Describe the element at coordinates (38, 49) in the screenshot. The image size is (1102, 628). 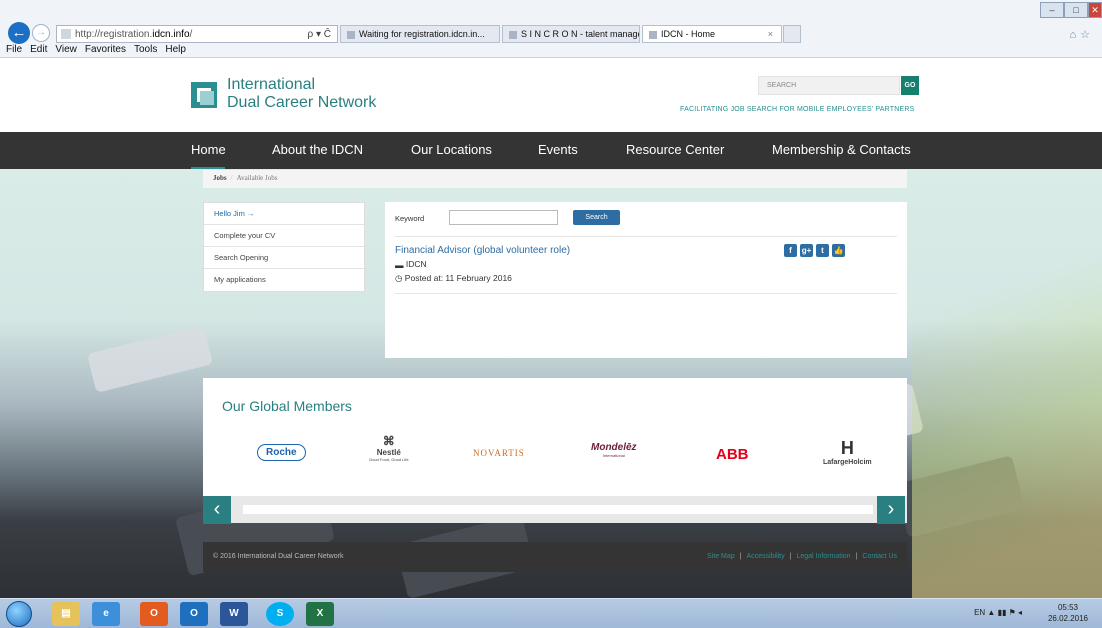
I see `menu-edit: Edit` at that location.